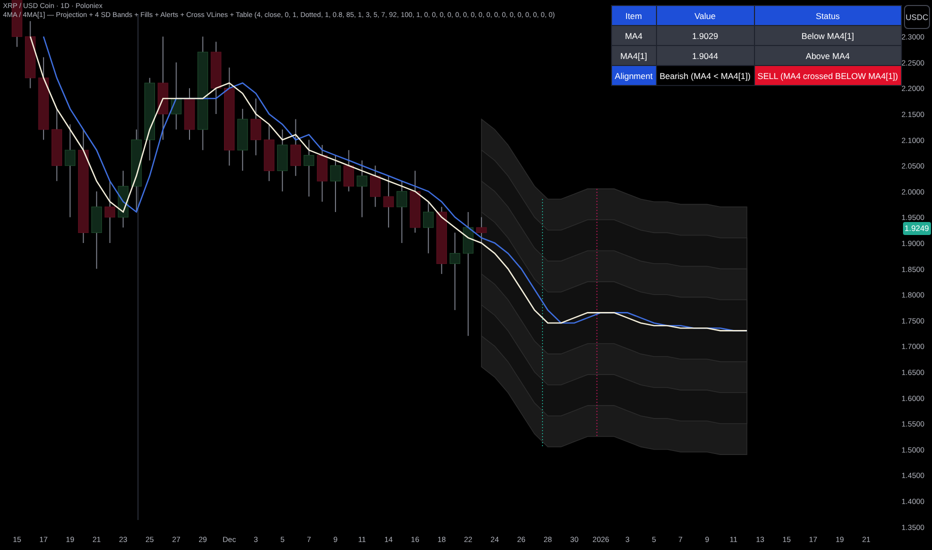 This screenshot has height=550, width=932. What do you see at coordinates (633, 56) in the screenshot?
I see `table-cell: MA4[1]` at bounding box center [633, 56].